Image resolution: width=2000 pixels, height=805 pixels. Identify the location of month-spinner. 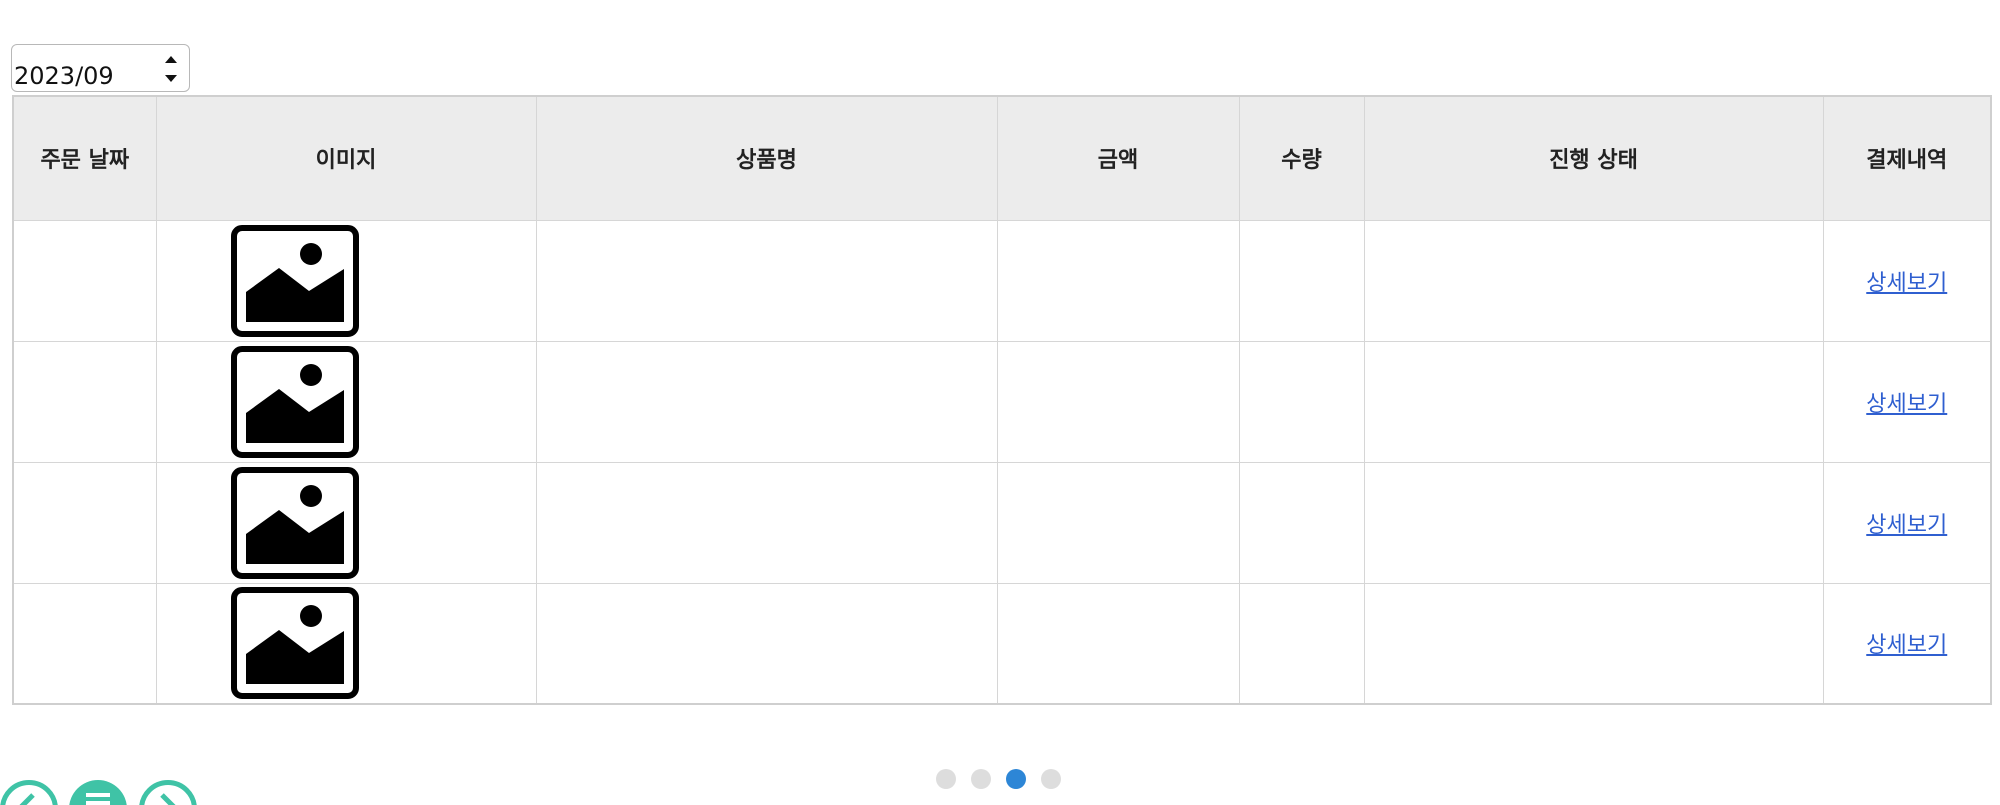
(171, 69).